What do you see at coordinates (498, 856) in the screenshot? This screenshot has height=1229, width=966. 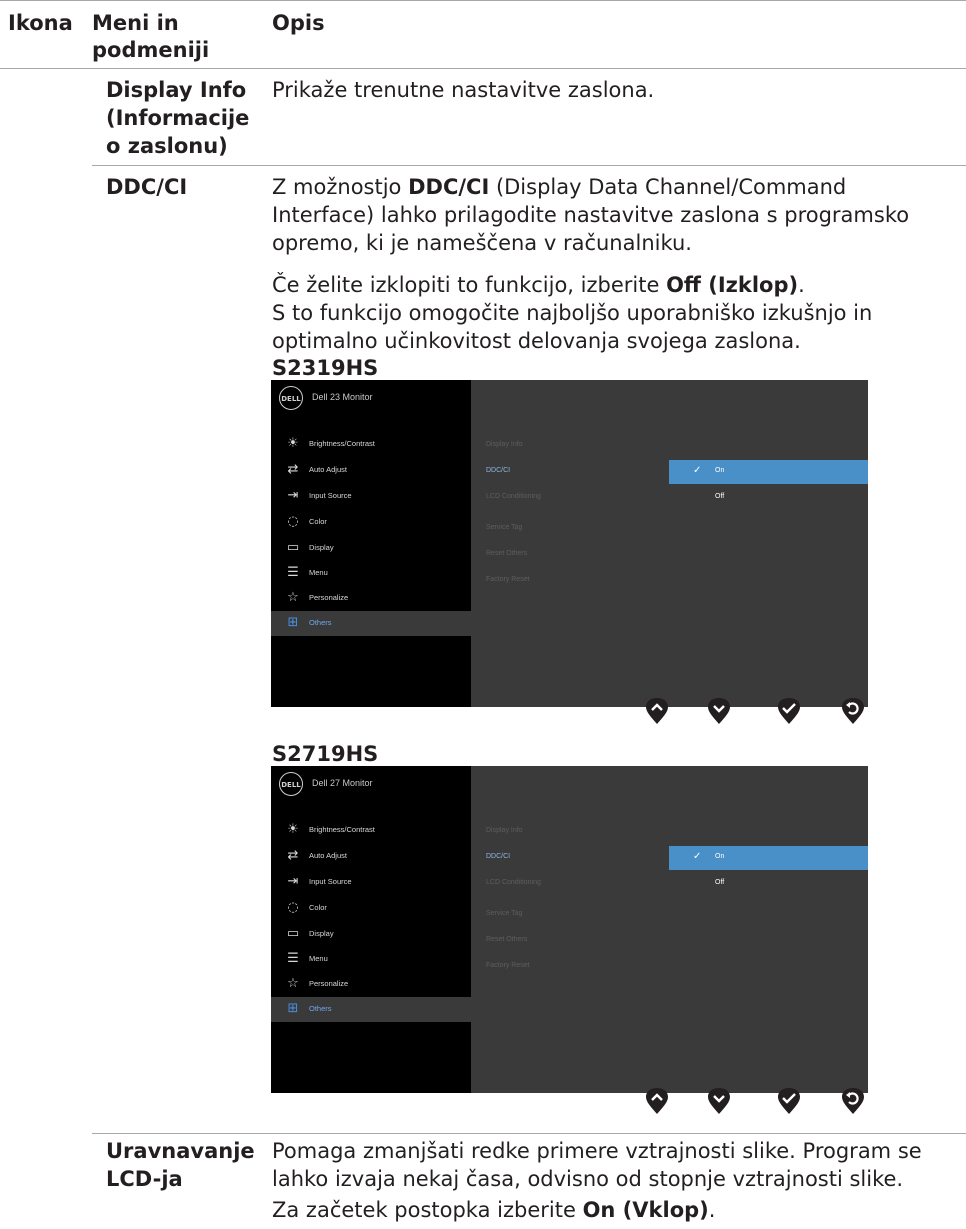 I see `osd2-sub-ddcci: DDC/CI` at bounding box center [498, 856].